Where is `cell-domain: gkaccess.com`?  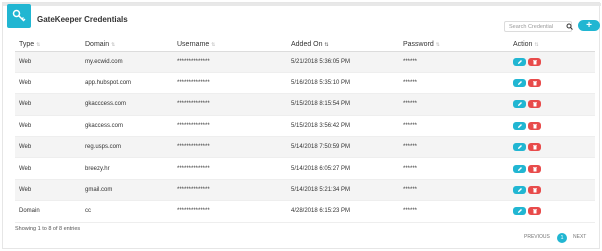 cell-domain: gkaccess.com is located at coordinates (127, 126).